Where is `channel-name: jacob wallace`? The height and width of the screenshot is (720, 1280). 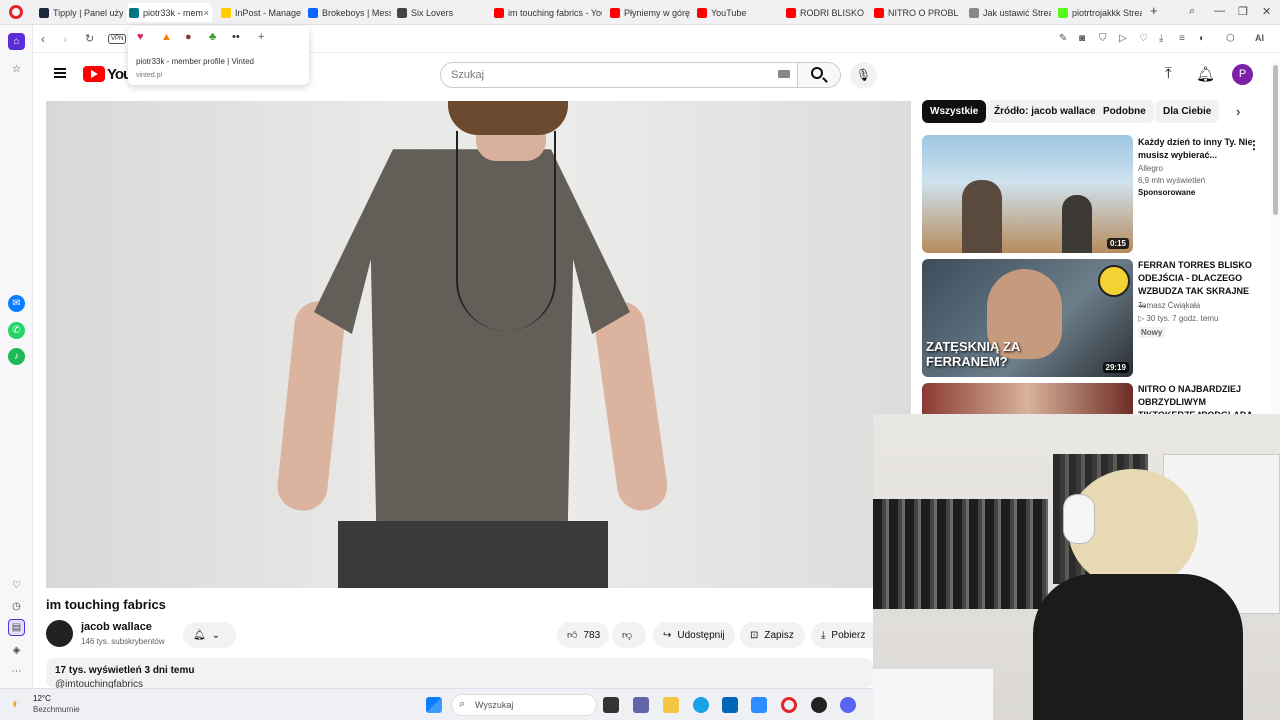
channel-name: jacob wallace is located at coordinates (116, 627).